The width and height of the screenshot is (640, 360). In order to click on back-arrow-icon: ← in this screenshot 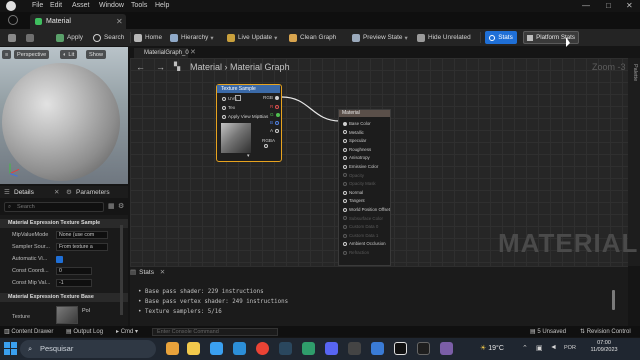, I will do `click(140, 67)`.